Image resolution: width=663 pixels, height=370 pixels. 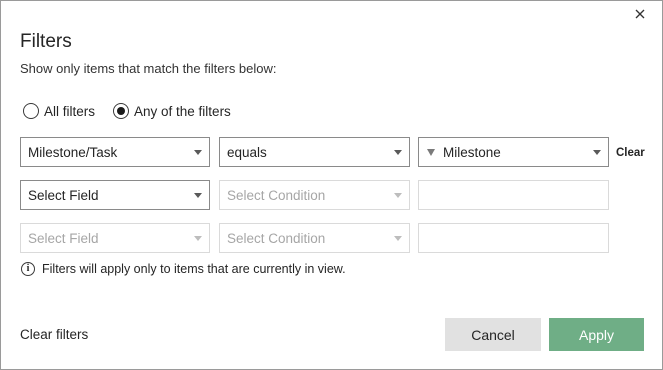 I want to click on row1-value-text: Milestone, so click(x=472, y=152).